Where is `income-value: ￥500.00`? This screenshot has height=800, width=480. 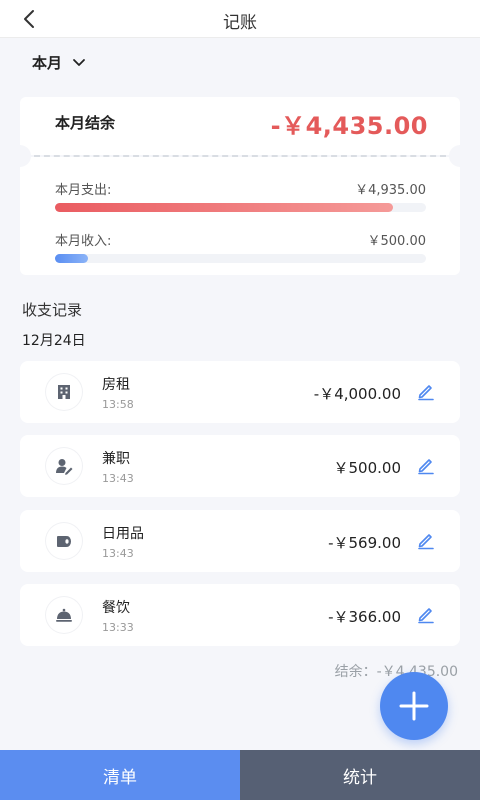 income-value: ￥500.00 is located at coordinates (397, 241).